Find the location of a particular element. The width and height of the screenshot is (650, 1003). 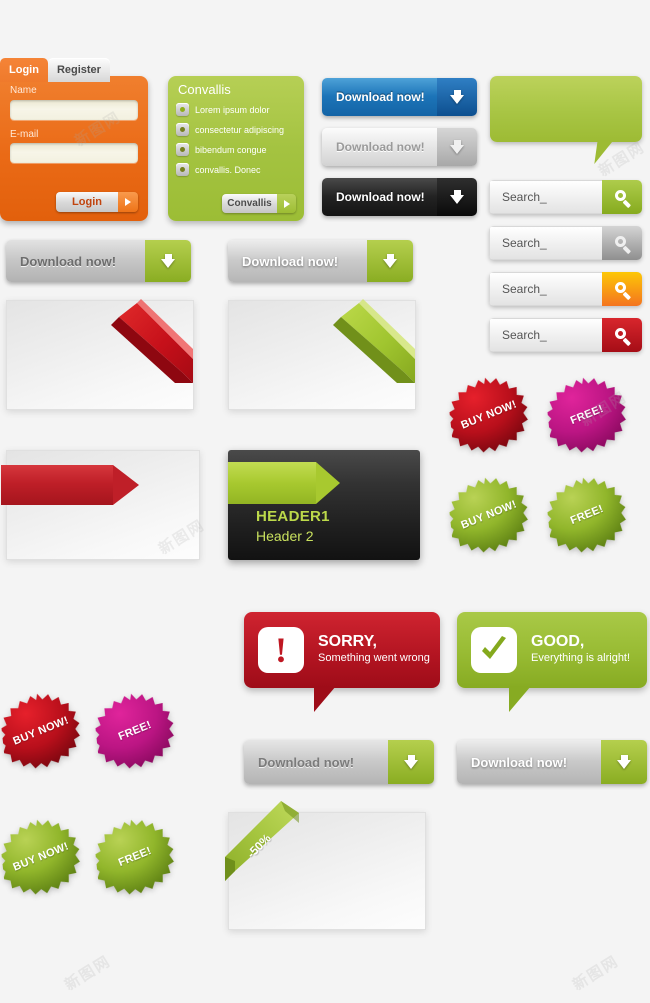

tab-login-label: Login is located at coordinates (24, 70).